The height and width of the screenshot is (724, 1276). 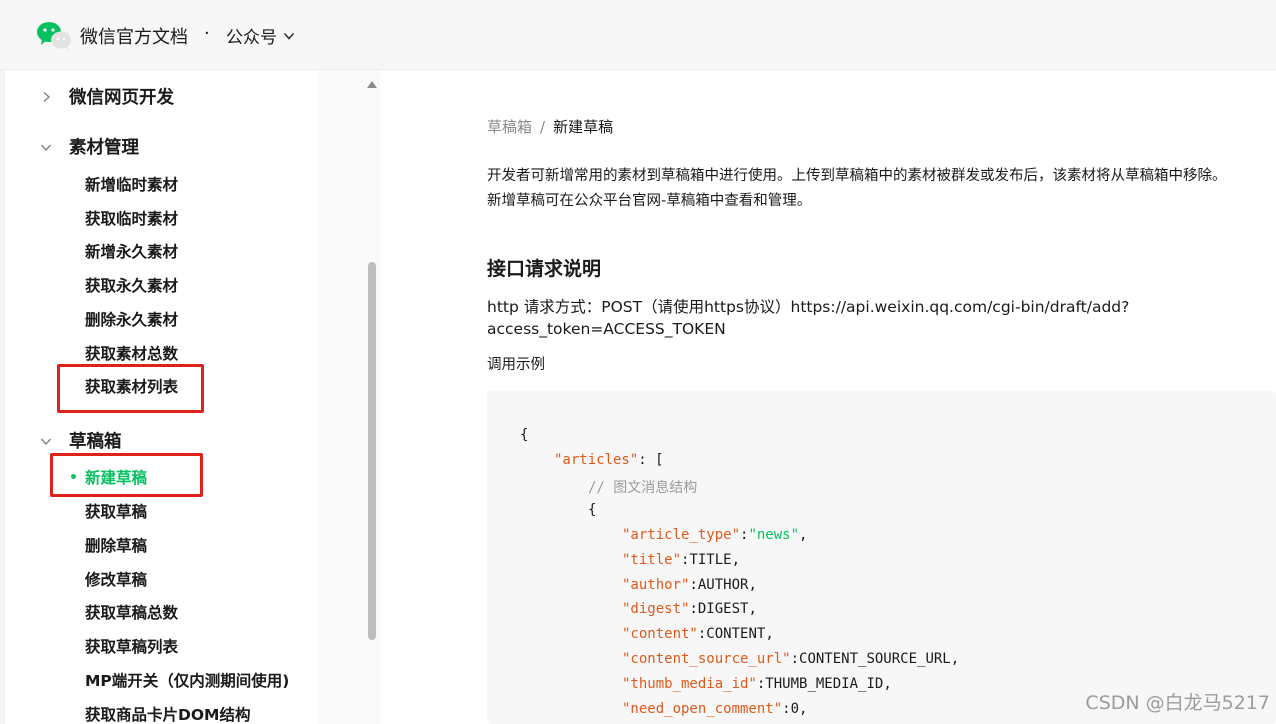 I want to click on sidebar-scrollbar-thumb, so click(x=372, y=451).